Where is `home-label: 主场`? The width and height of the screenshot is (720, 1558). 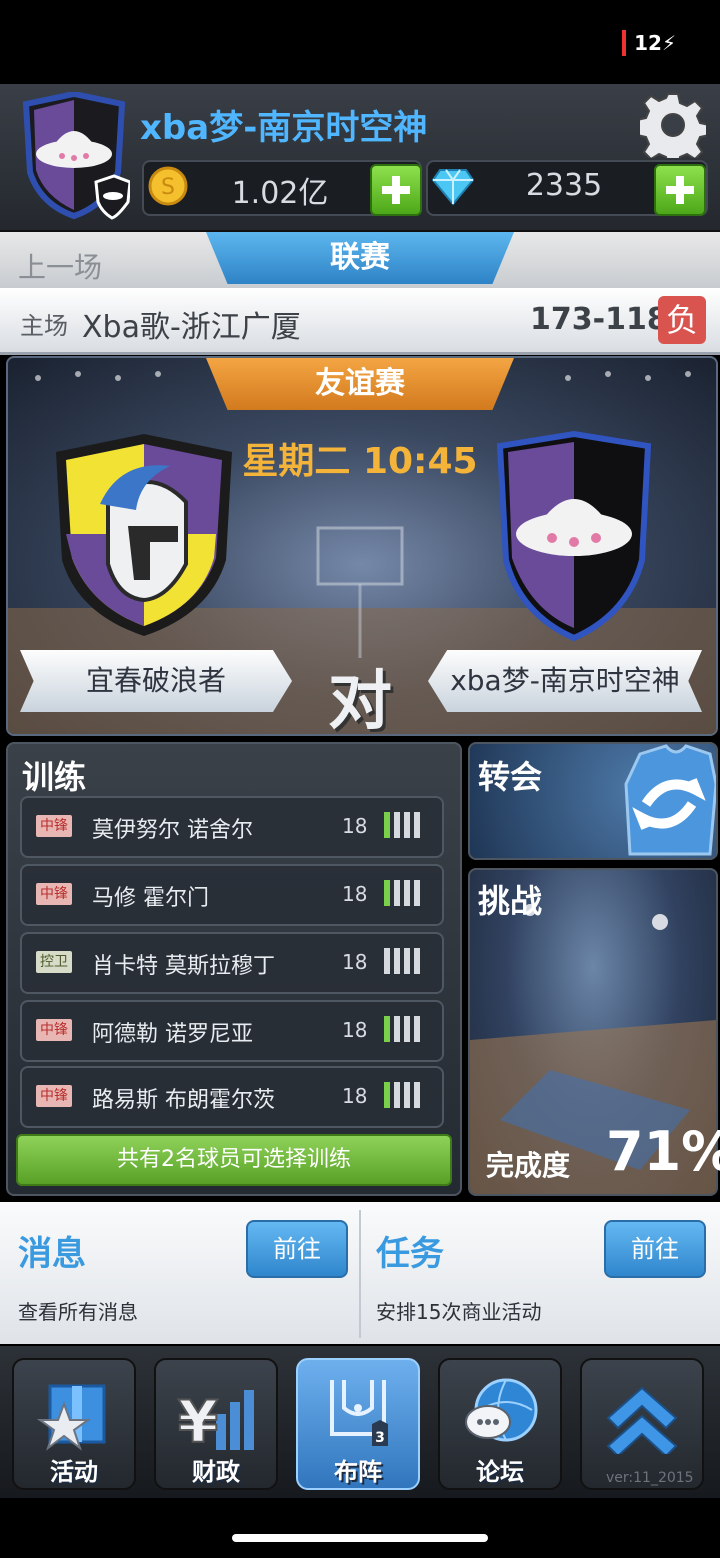 home-label: 主场 is located at coordinates (44, 326).